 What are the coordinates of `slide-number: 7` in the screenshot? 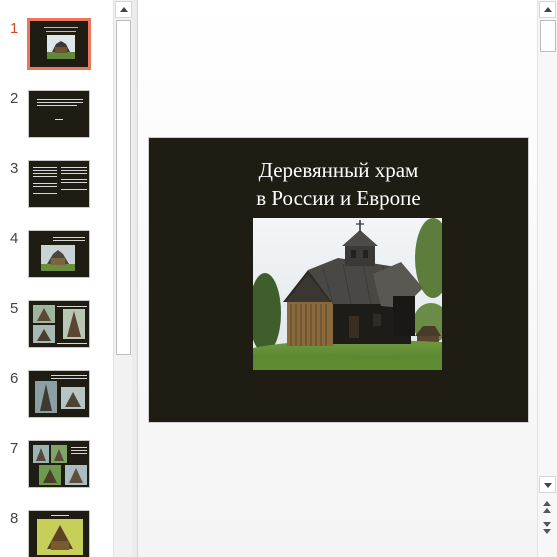 It's located at (14, 448).